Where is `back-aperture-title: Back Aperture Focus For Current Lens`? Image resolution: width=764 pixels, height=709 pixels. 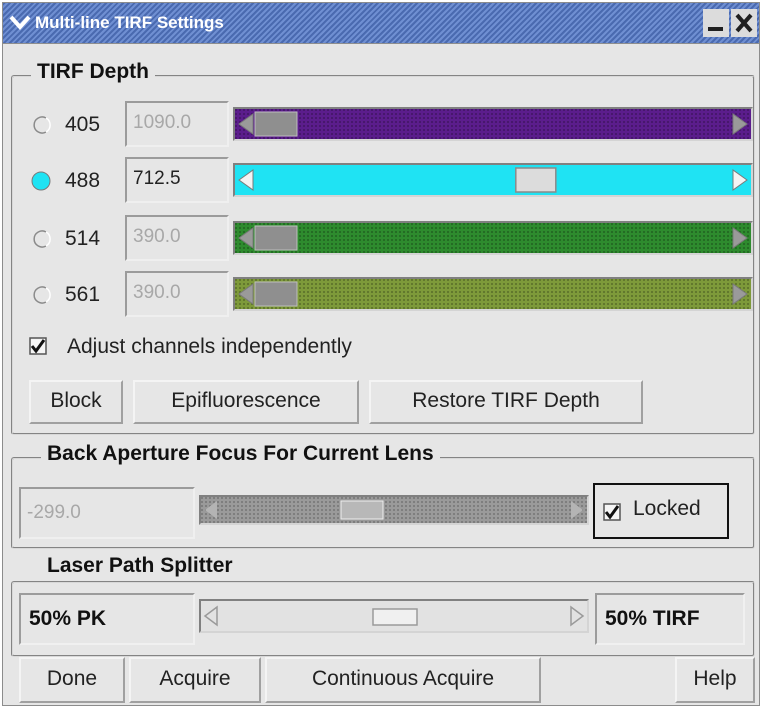
back-aperture-title: Back Aperture Focus For Current Lens is located at coordinates (240, 454).